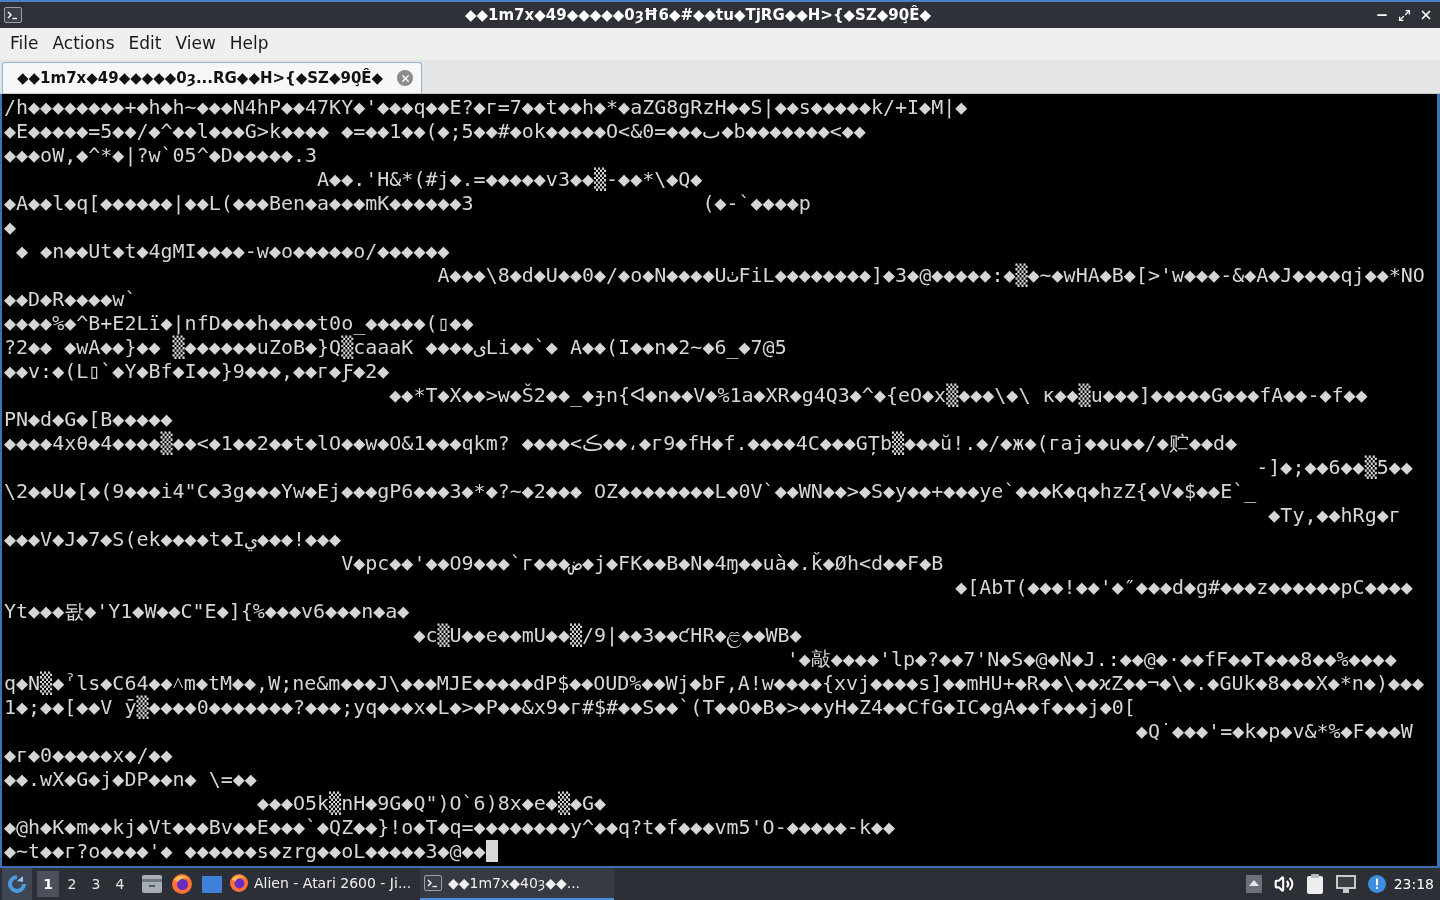 The image size is (1440, 900). I want to click on terminal-text: ◆~t◆◆г?o◆◆◆◆'◆ ◆◆◆◆◆◆s◆zrg◆◆oL◆◆◆◆◆3◆@◆◆, so click(245, 851).